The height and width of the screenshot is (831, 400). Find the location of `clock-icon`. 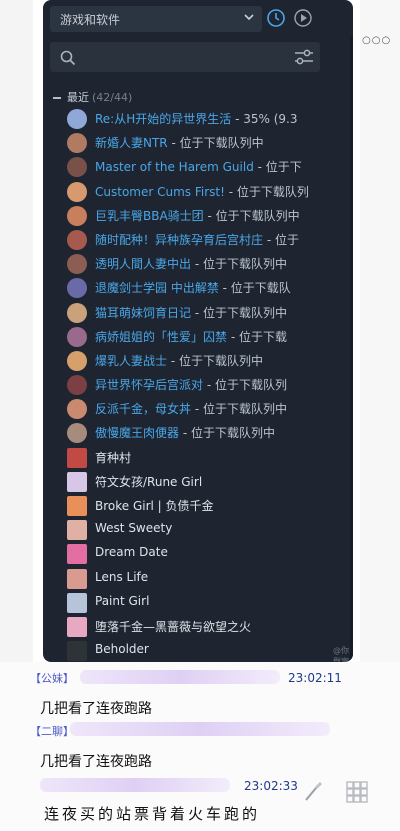

clock-icon is located at coordinates (276, 18).